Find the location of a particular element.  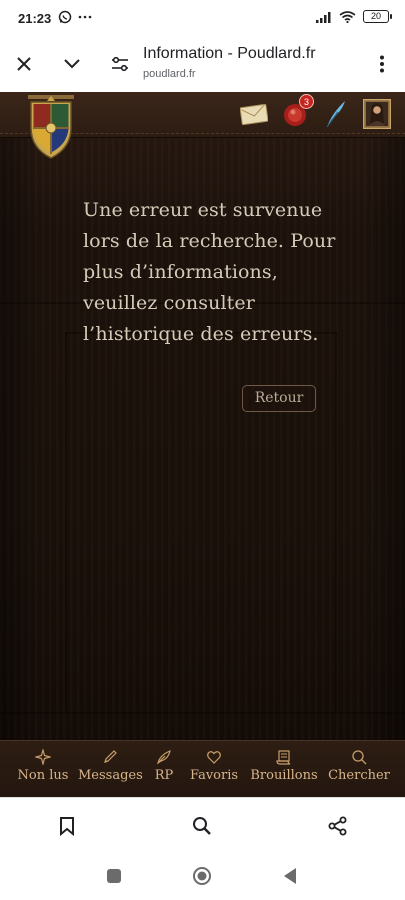

nav-item-non-lus: Non lus is located at coordinates (43, 766).